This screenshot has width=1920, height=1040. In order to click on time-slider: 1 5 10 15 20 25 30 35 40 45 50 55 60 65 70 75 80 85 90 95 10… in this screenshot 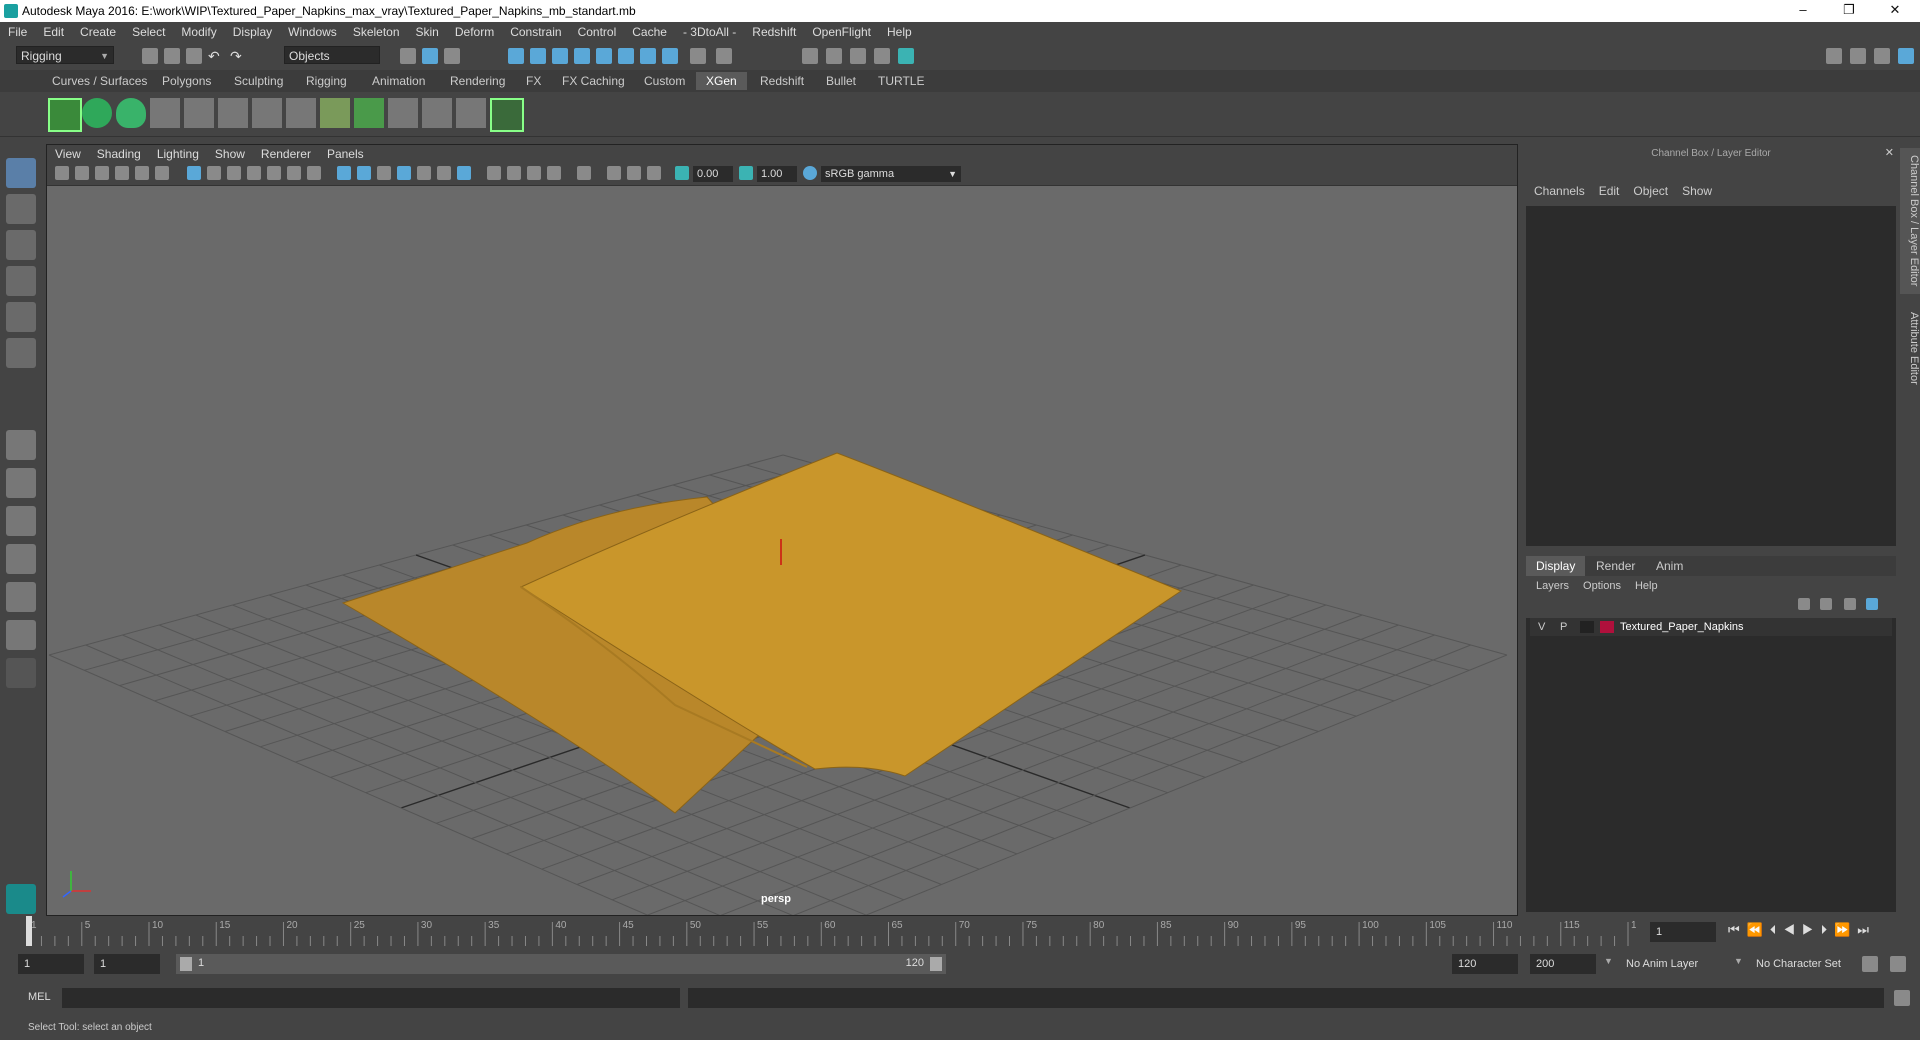, I will do `click(831, 931)`.